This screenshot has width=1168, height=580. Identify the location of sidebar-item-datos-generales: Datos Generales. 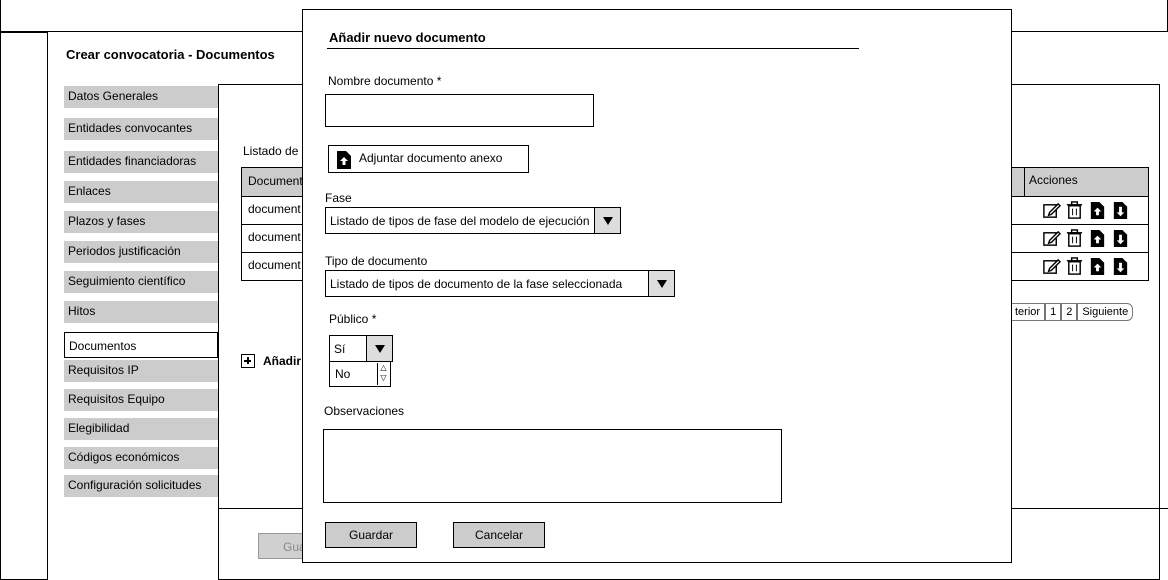
(141, 97).